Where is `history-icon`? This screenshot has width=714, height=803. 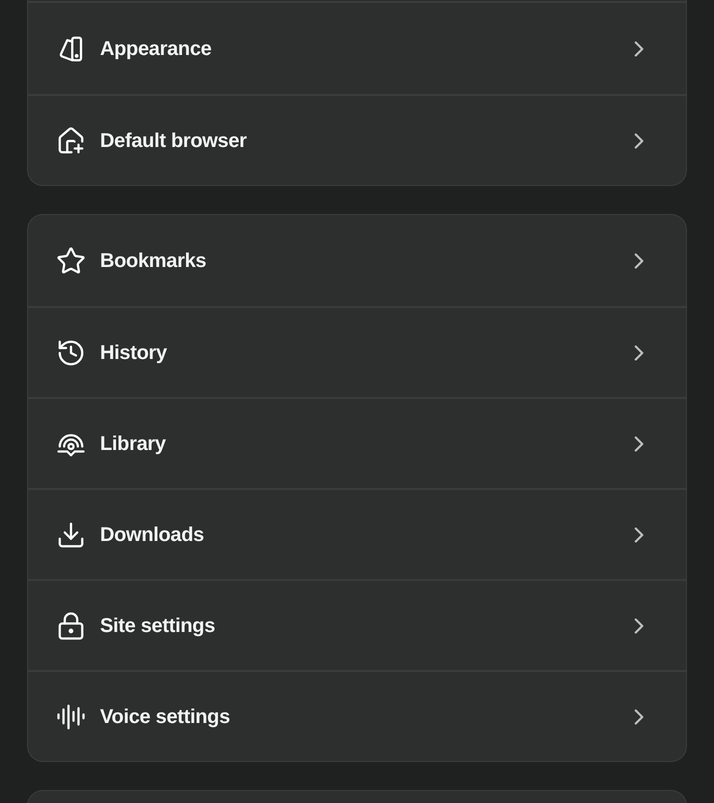 history-icon is located at coordinates (71, 353).